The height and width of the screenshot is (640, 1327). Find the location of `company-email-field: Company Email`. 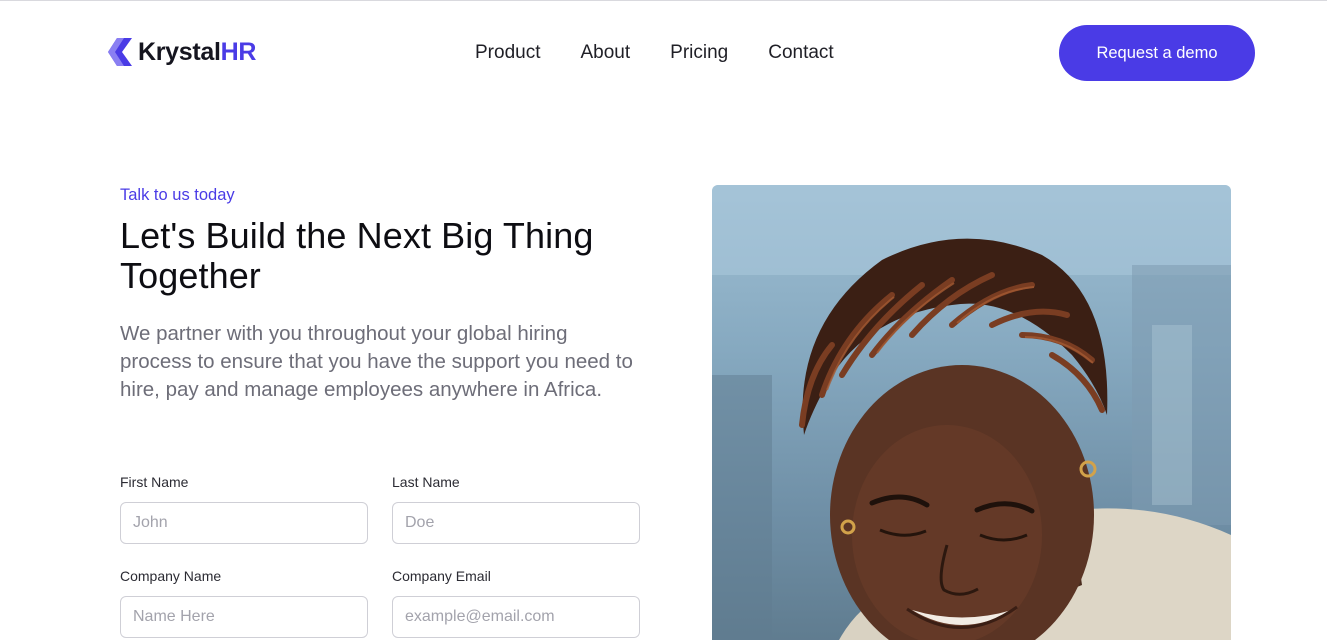

company-email-field: Company Email is located at coordinates (516, 603).